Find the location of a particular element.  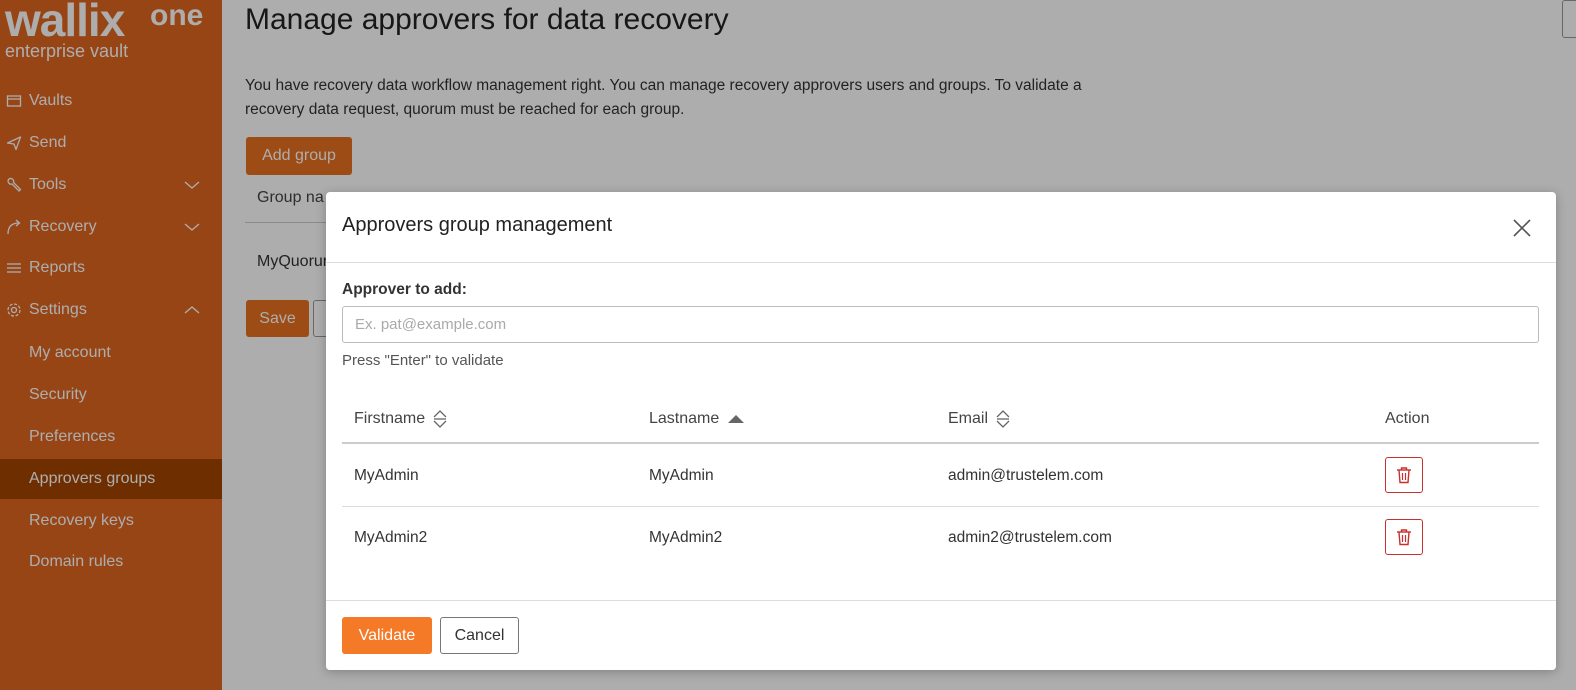

column-header-label: Email is located at coordinates (968, 418).